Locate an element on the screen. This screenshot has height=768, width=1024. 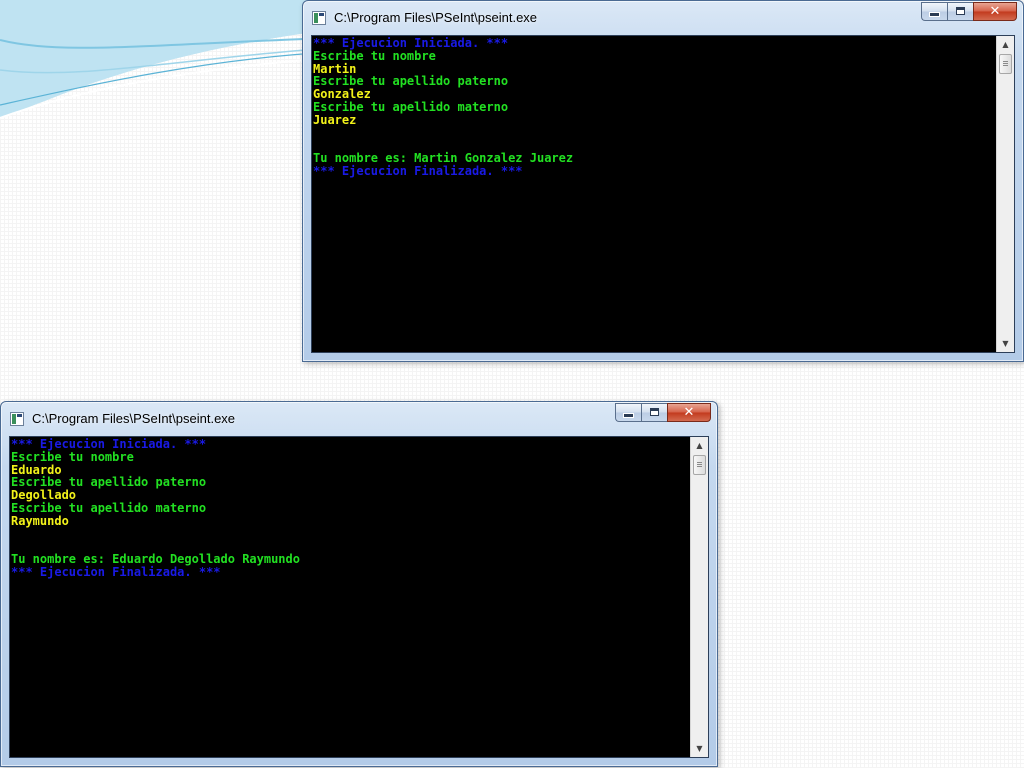
slide-background-swoosh is located at coordinates (165, 59).